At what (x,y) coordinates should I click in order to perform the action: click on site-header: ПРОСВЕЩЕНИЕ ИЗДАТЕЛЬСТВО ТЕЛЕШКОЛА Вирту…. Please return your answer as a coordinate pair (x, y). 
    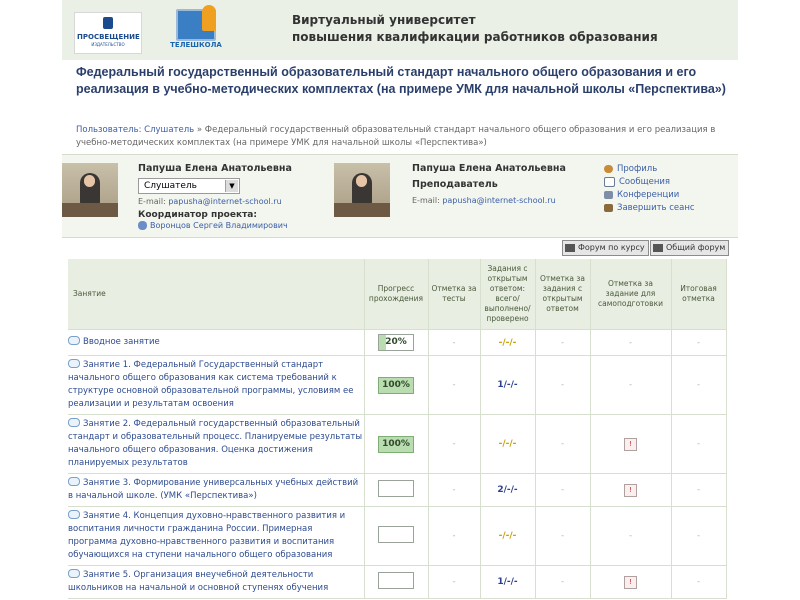
    Looking at the image, I should click on (400, 30).